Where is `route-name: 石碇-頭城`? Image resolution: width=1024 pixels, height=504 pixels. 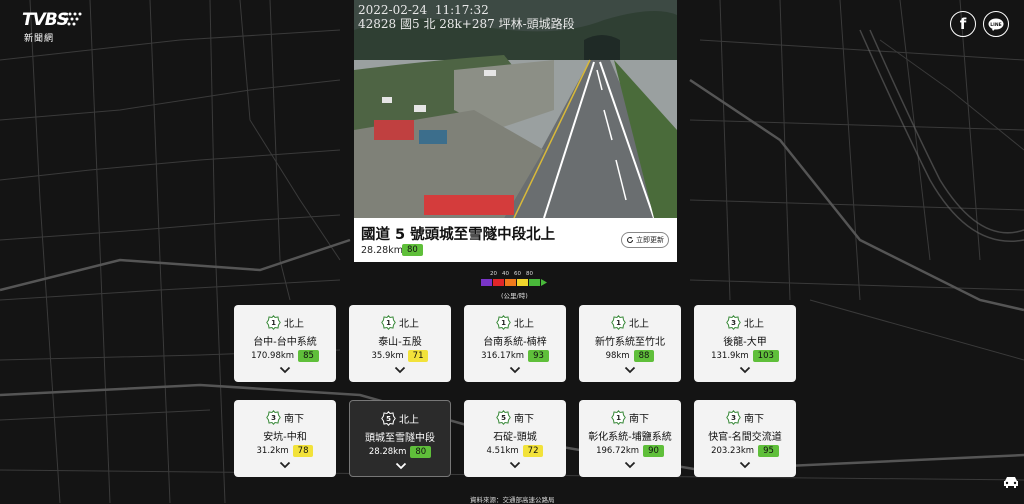 route-name: 石碇-頭城 is located at coordinates (515, 437).